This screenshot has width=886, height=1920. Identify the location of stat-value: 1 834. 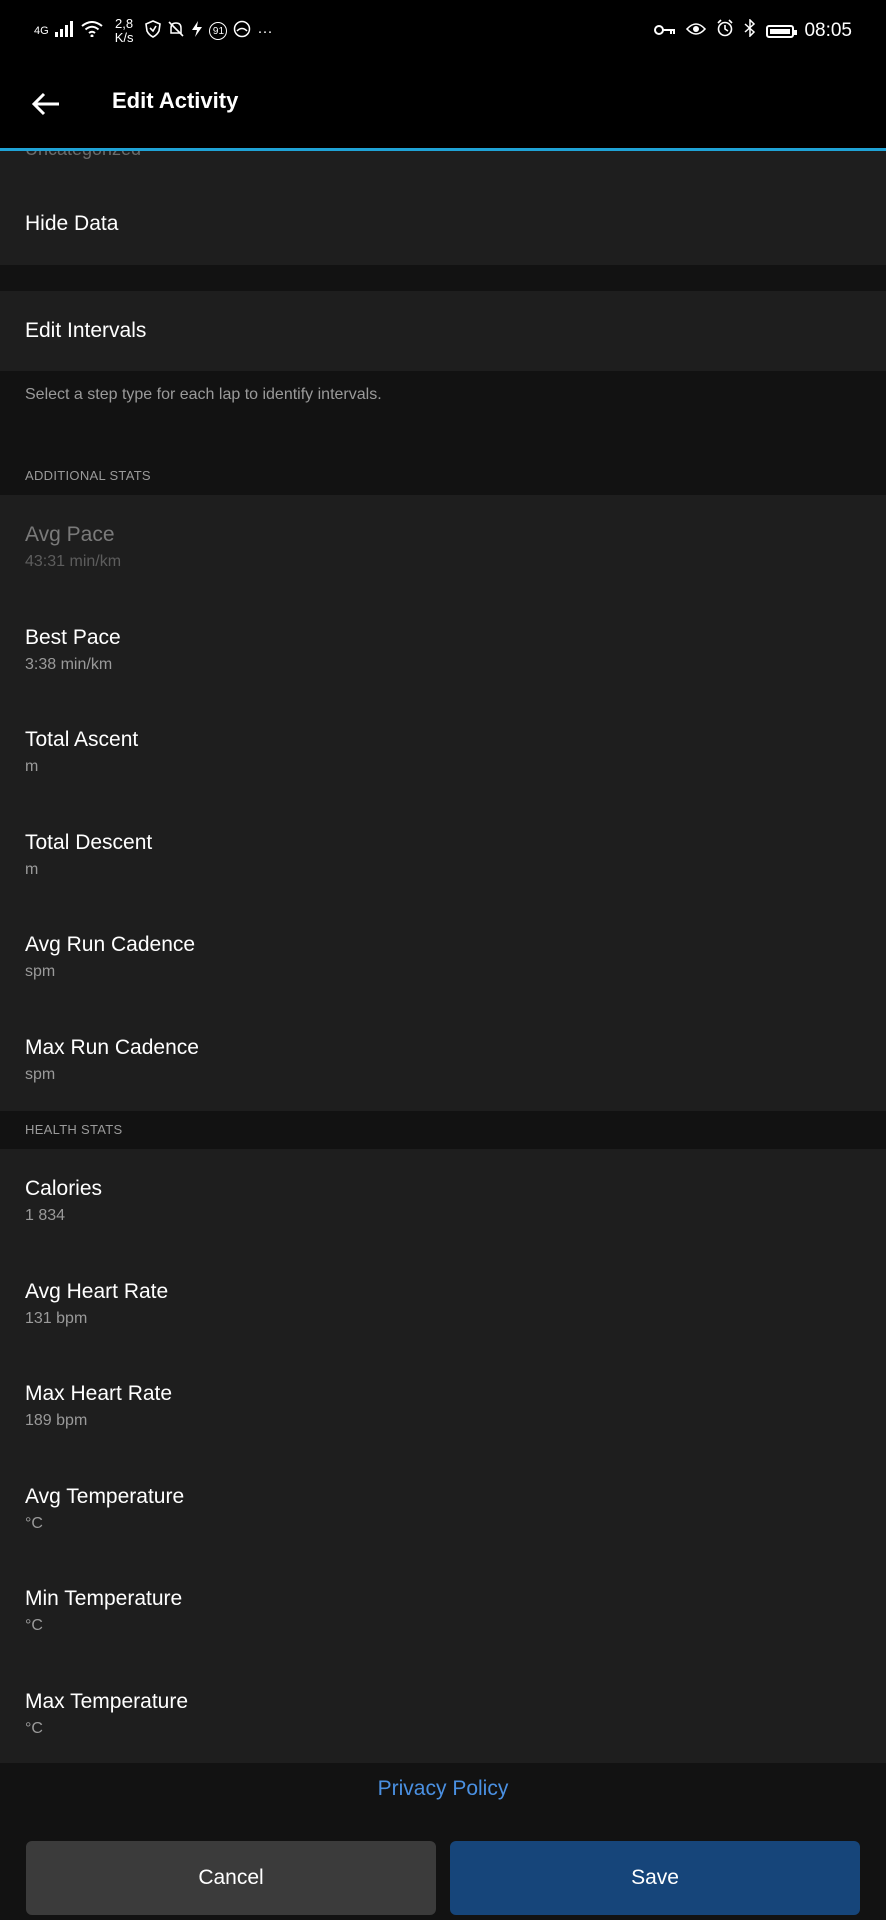
(45, 1215).